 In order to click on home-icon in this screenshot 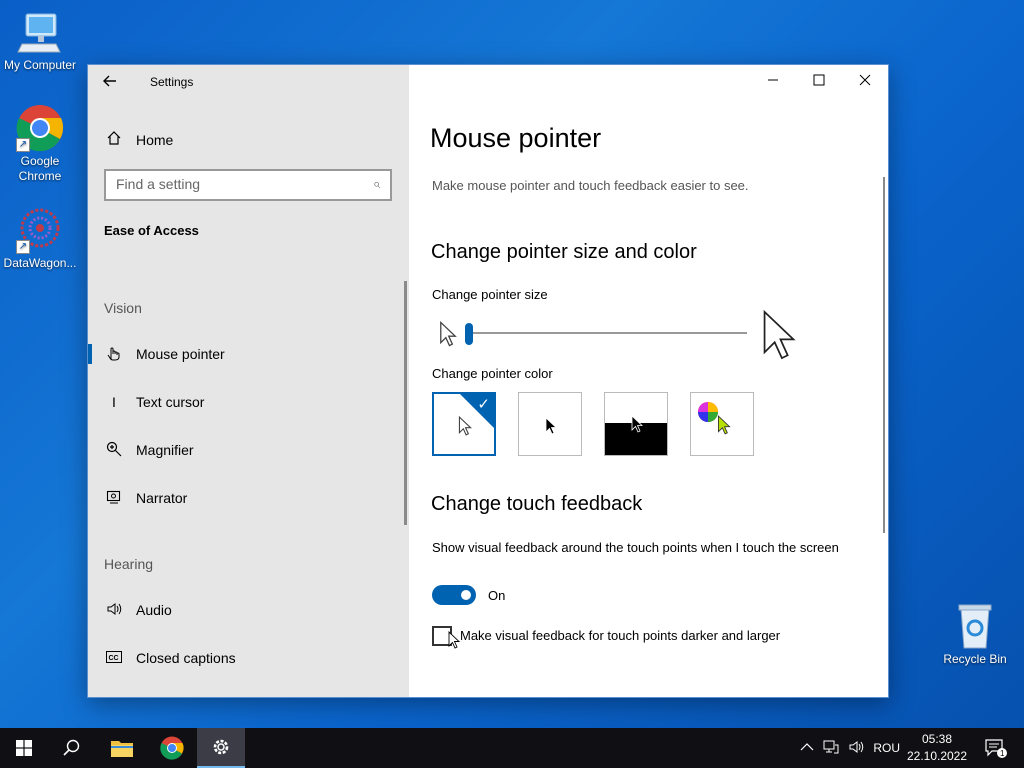, I will do `click(114, 140)`.